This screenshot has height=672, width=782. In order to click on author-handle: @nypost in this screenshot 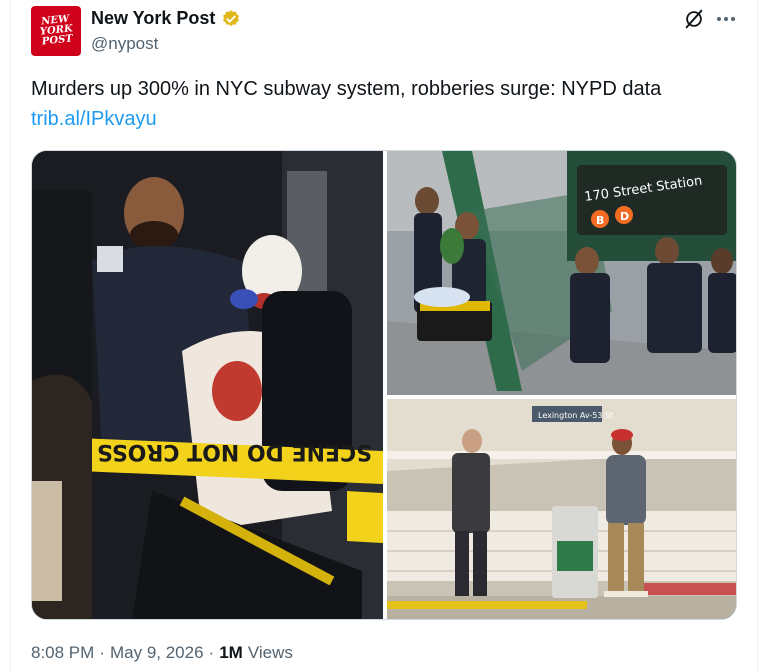, I will do `click(124, 44)`.